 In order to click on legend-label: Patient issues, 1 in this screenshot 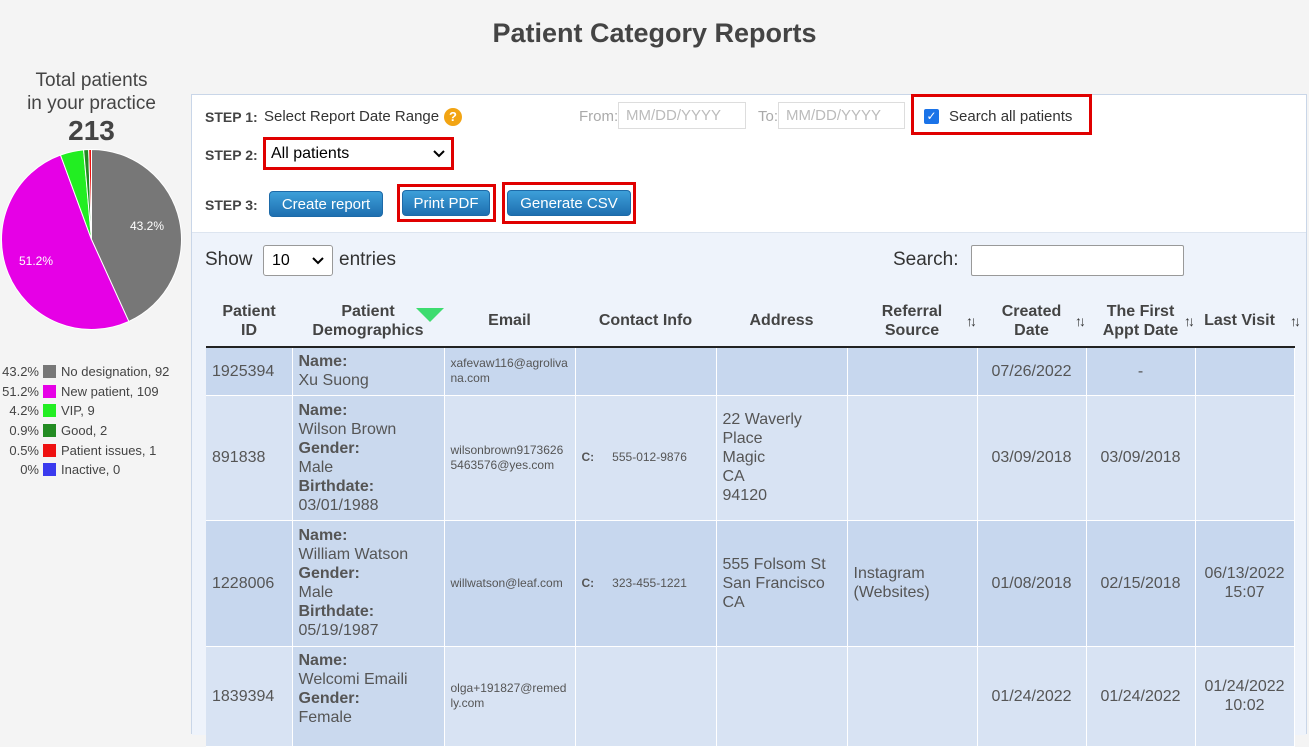, I will do `click(109, 450)`.